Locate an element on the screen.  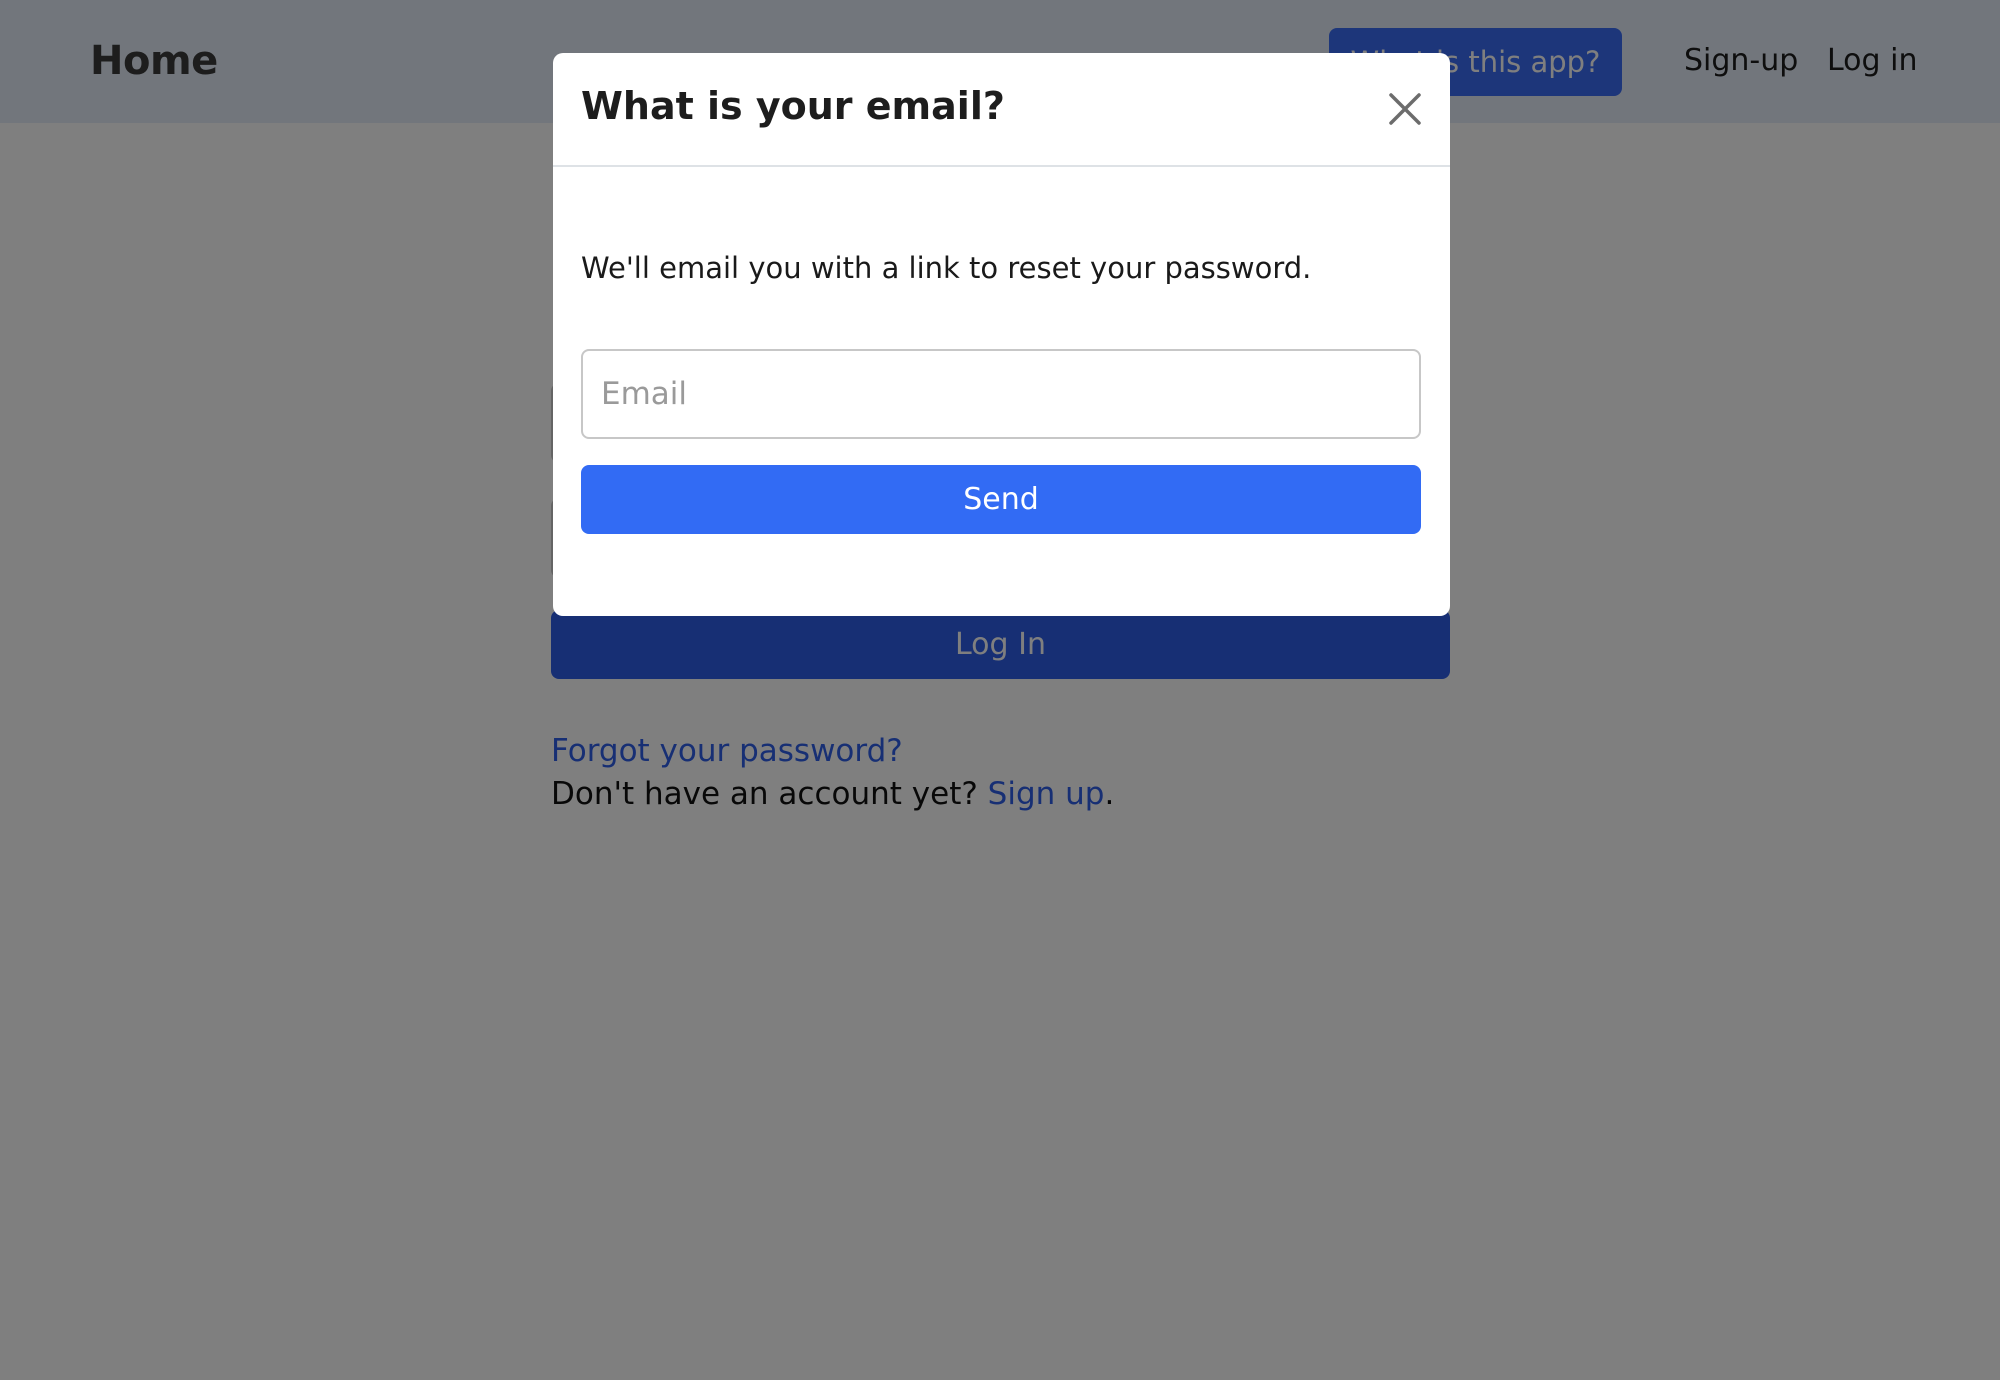
modal-header: What is your email? is located at coordinates (1001, 110).